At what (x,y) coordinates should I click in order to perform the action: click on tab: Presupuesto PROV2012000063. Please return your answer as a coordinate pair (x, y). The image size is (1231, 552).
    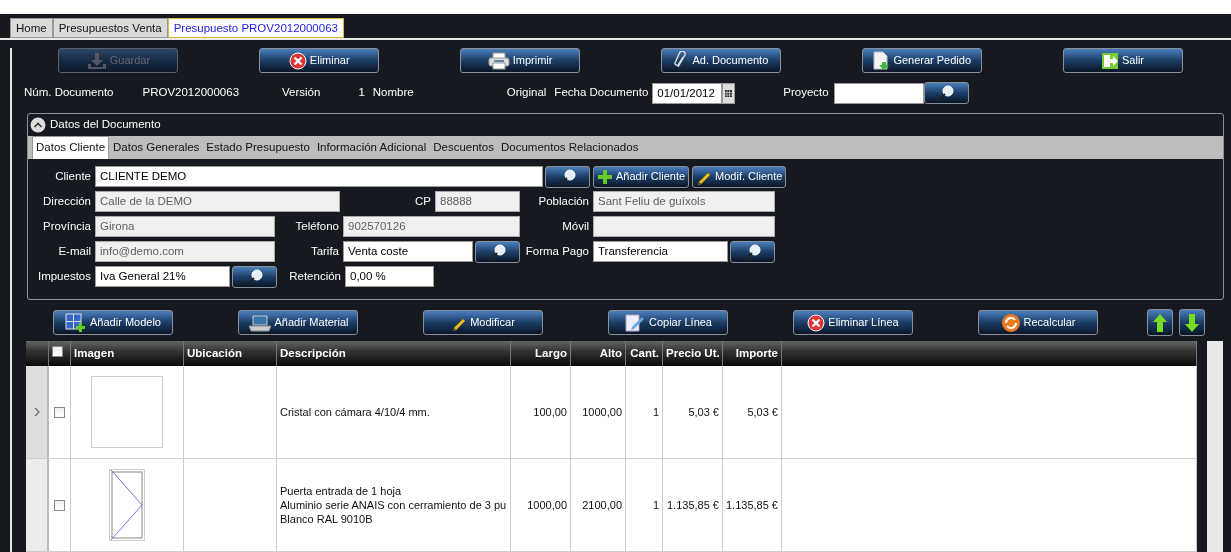
    Looking at the image, I should click on (255, 28).